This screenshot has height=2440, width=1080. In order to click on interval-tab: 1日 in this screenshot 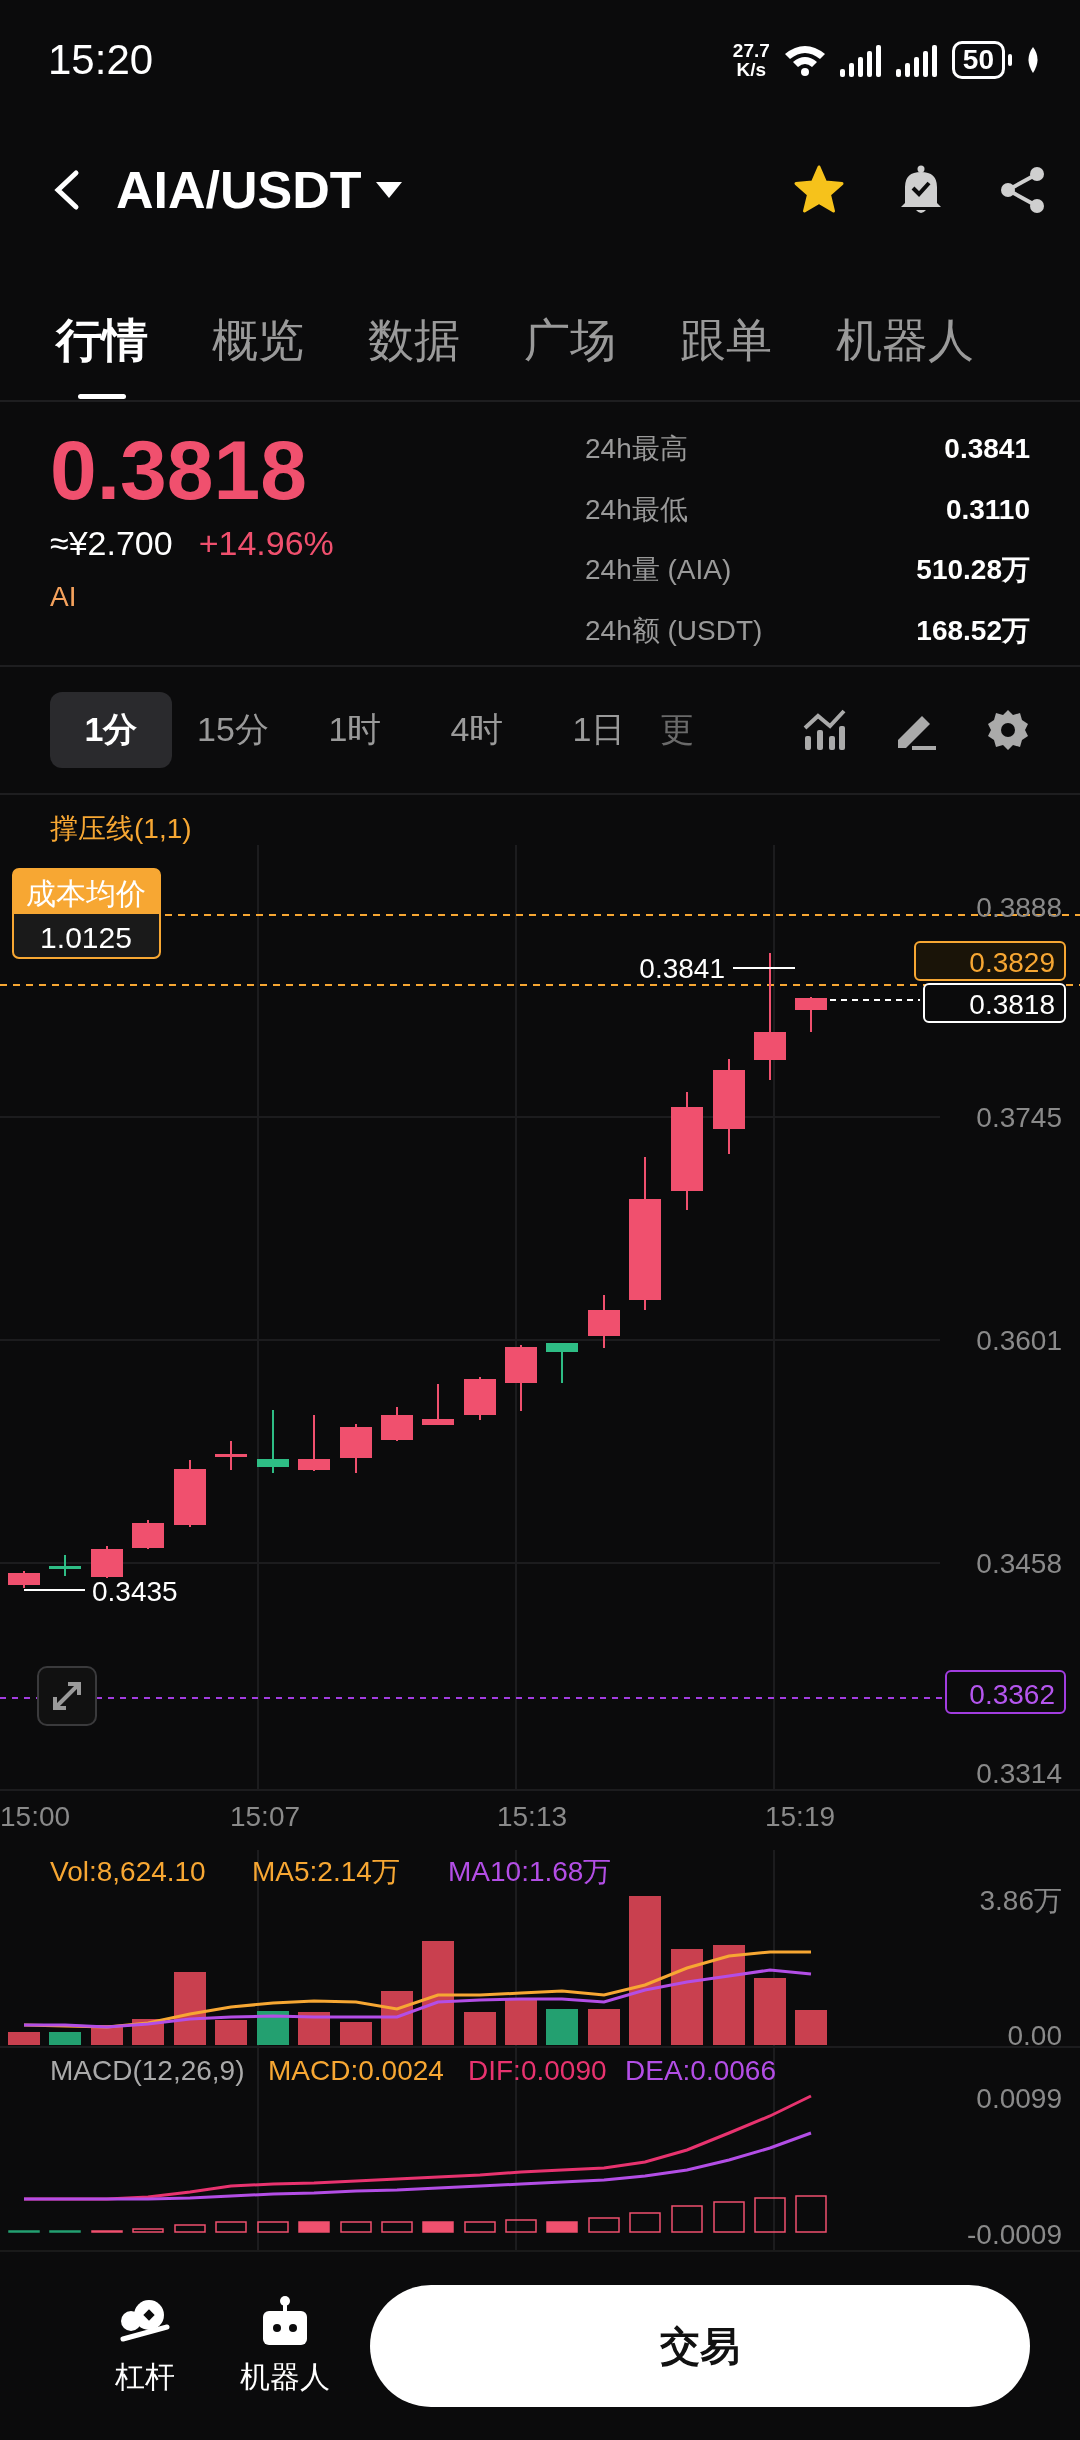, I will do `click(599, 730)`.